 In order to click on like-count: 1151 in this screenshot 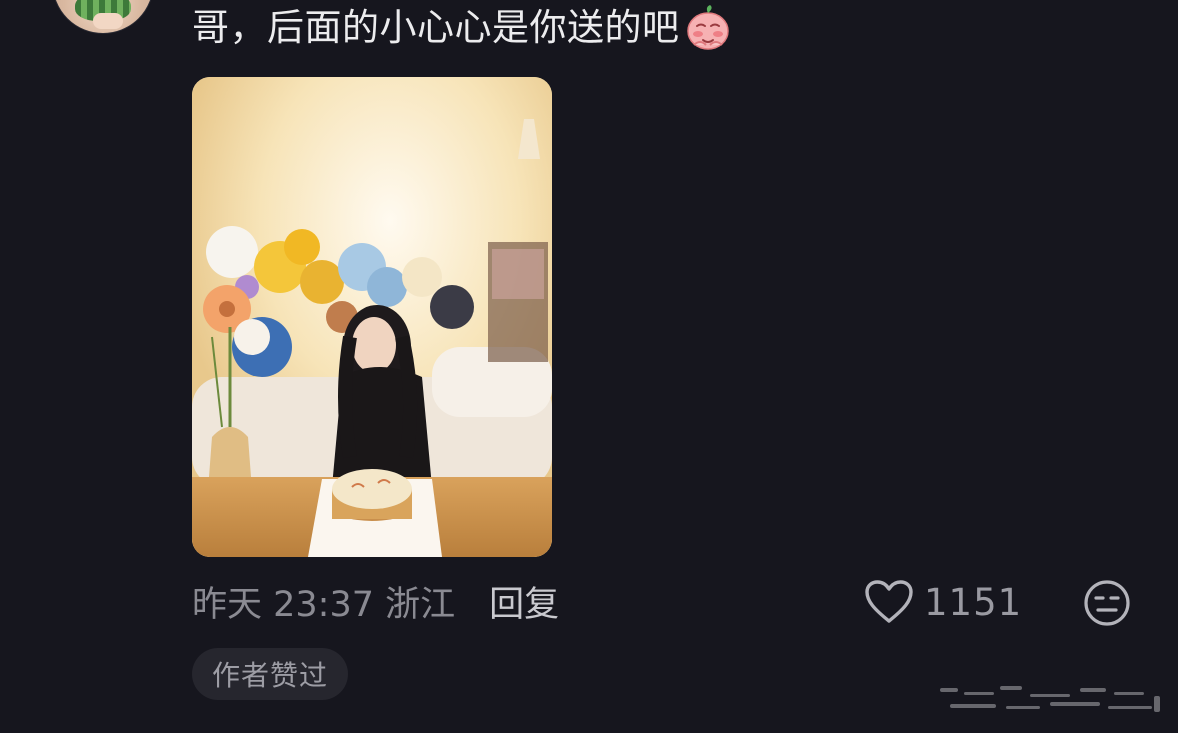, I will do `click(973, 602)`.